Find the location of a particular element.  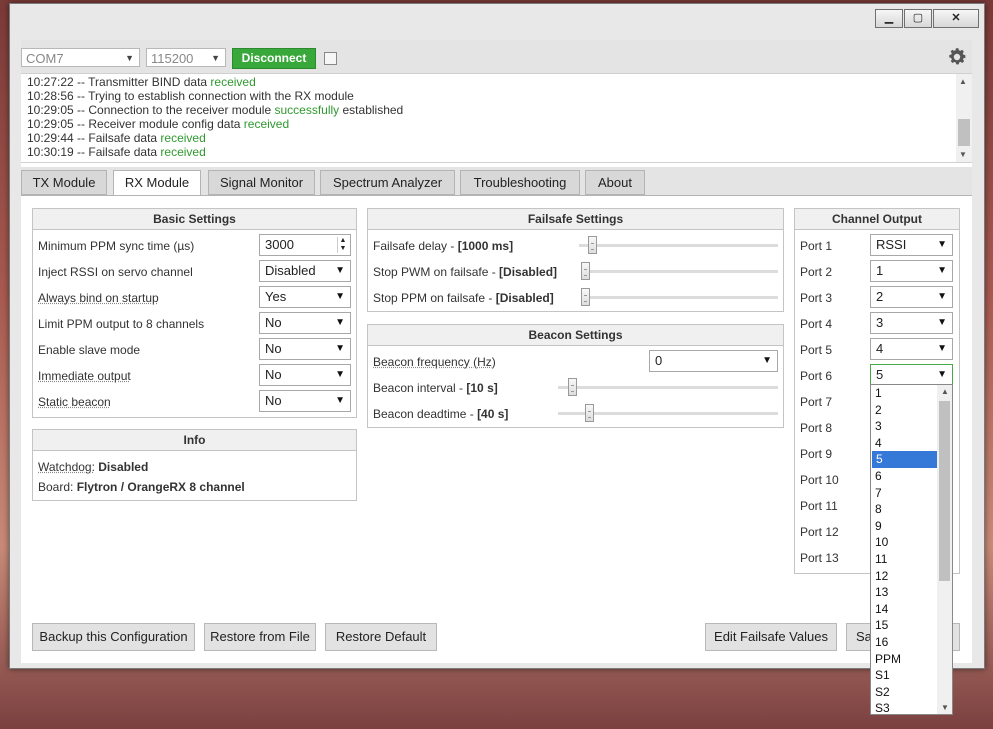

dropdown-option: 8 is located at coordinates (904, 509).